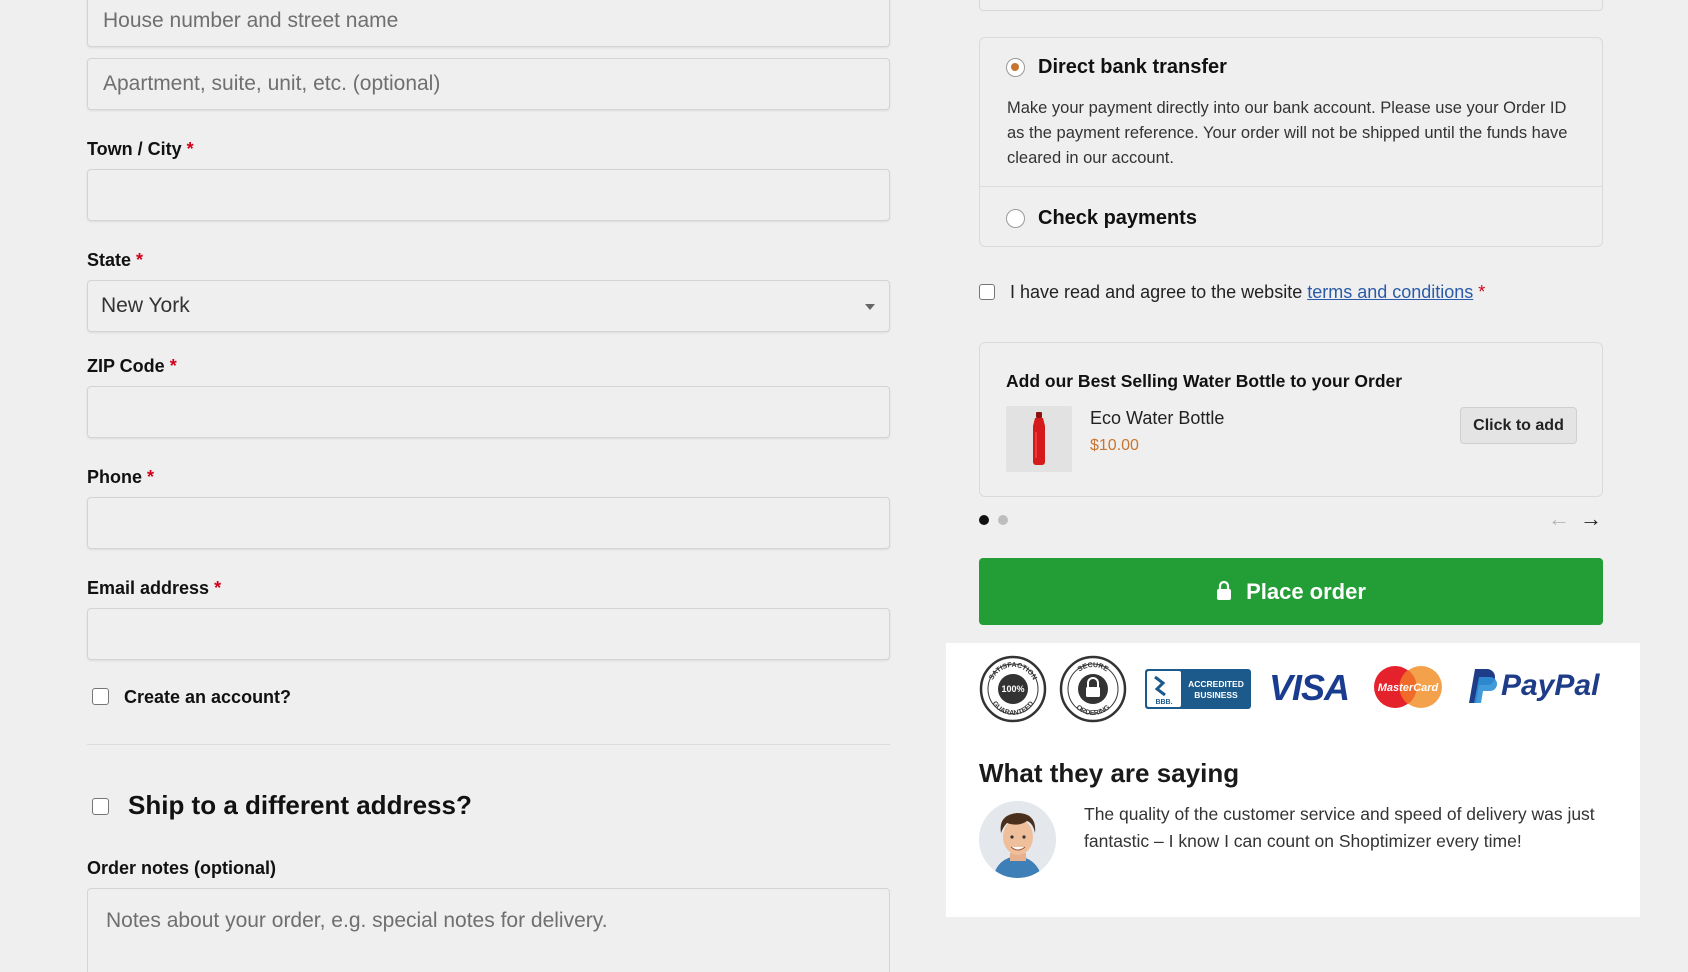 The height and width of the screenshot is (972, 1688). I want to click on zip-label-text: ZIP Code, so click(126, 366).